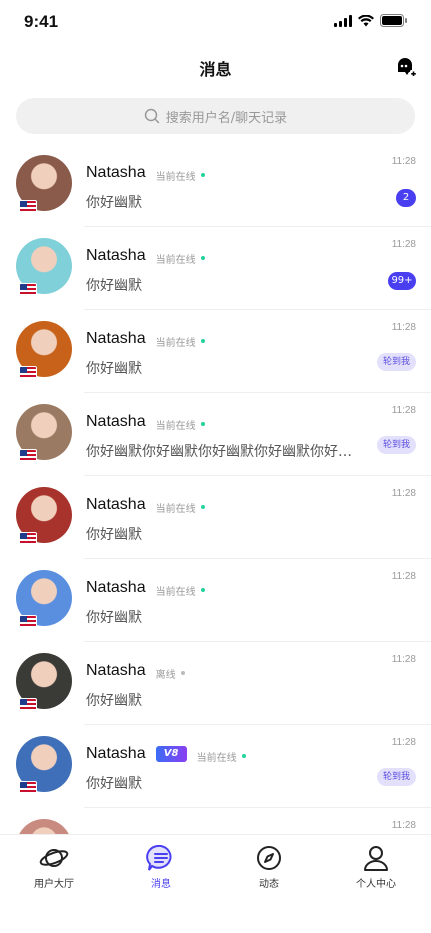 Image resolution: width=431 pixels, height=933 pixels. I want to click on tab-planet: 用户大厅, so click(54, 867).